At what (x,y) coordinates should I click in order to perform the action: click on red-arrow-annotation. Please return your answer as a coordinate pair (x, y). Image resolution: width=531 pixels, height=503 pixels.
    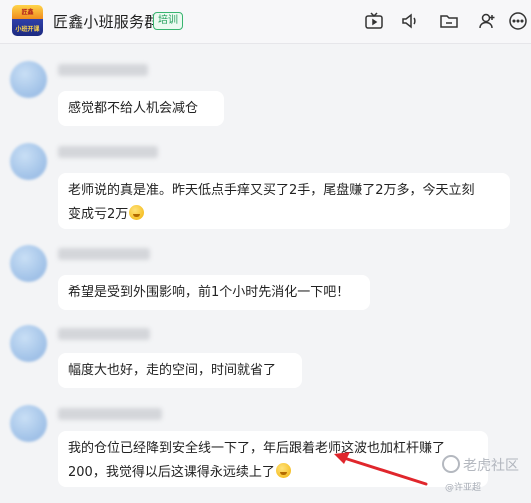
    Looking at the image, I should click on (381, 469).